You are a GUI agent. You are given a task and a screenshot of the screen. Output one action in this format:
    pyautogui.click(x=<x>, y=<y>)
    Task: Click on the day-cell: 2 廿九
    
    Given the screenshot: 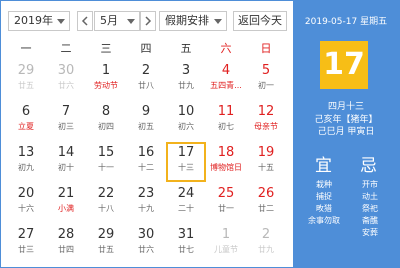 What is the action you would take?
    pyautogui.click(x=266, y=244)
    